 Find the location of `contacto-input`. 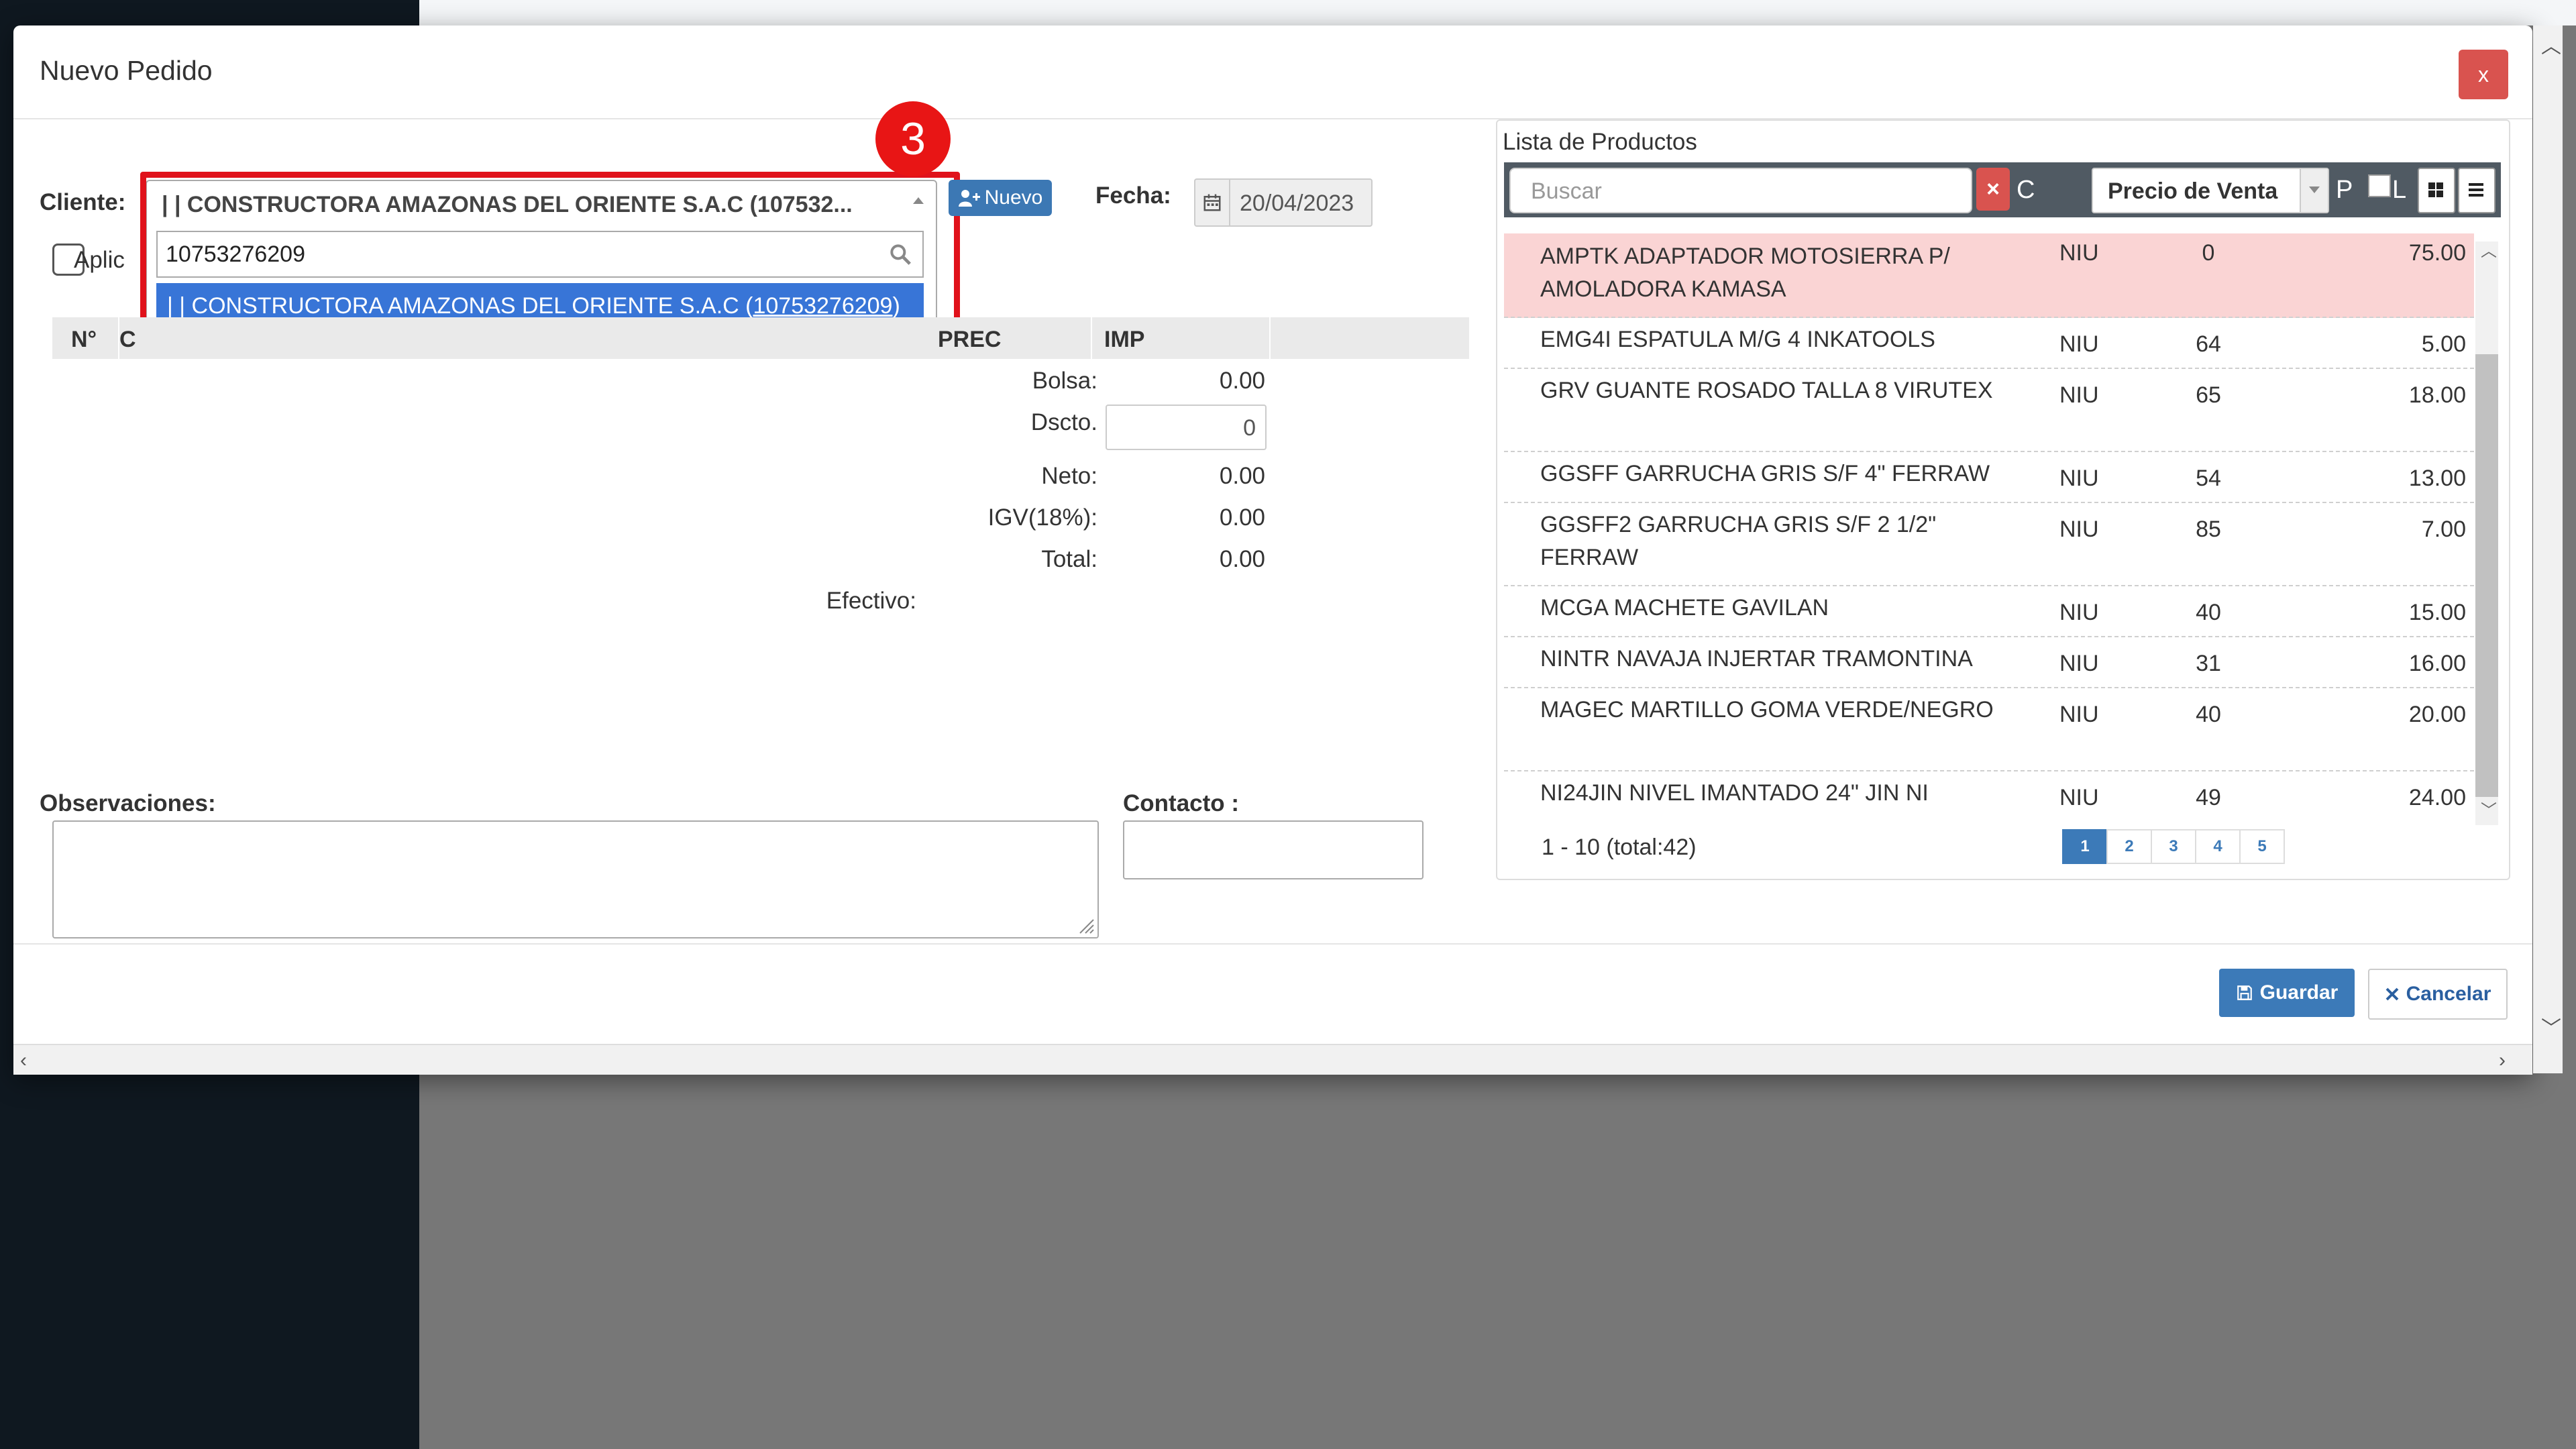

contacto-input is located at coordinates (1273, 849).